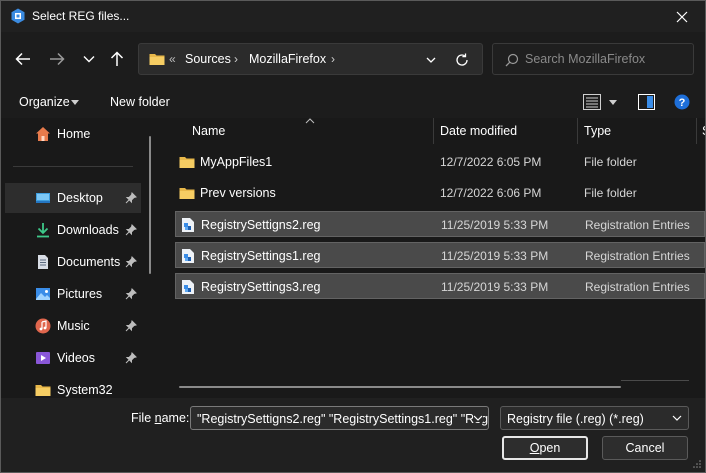 The image size is (706, 473). I want to click on nav-item-desktop: Desktop, so click(73, 198).